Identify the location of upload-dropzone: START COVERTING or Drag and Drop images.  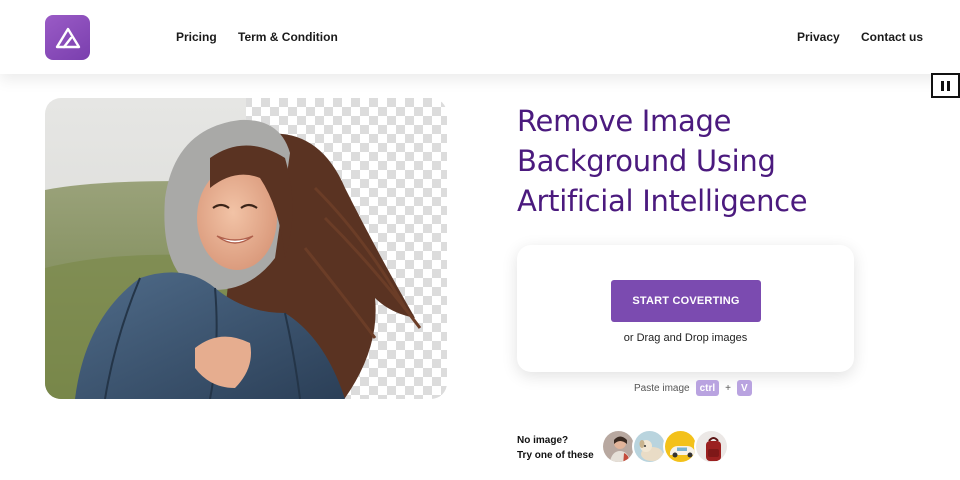
(685, 308).